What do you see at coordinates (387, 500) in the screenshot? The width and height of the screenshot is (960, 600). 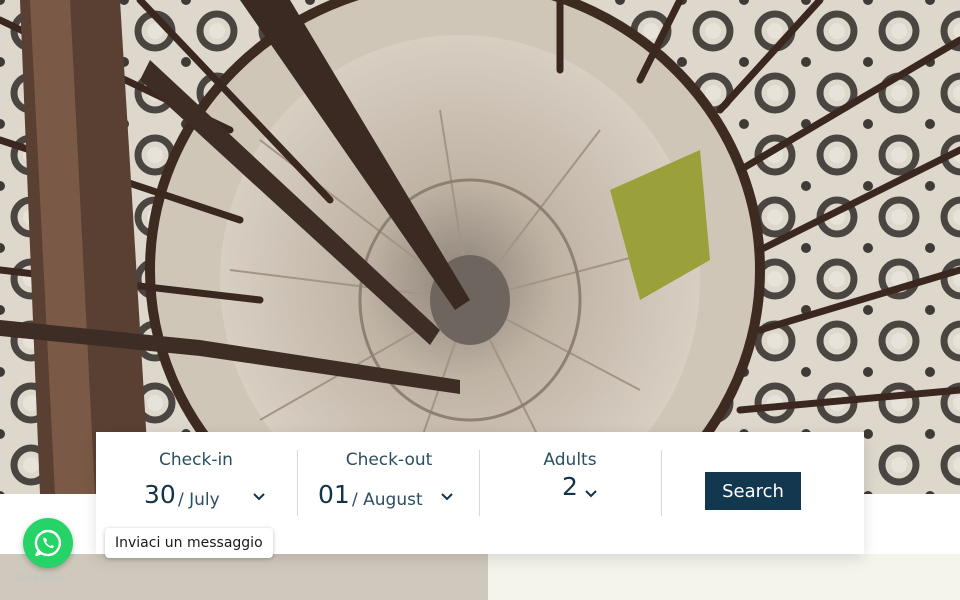 I see `checkout-month: / August` at bounding box center [387, 500].